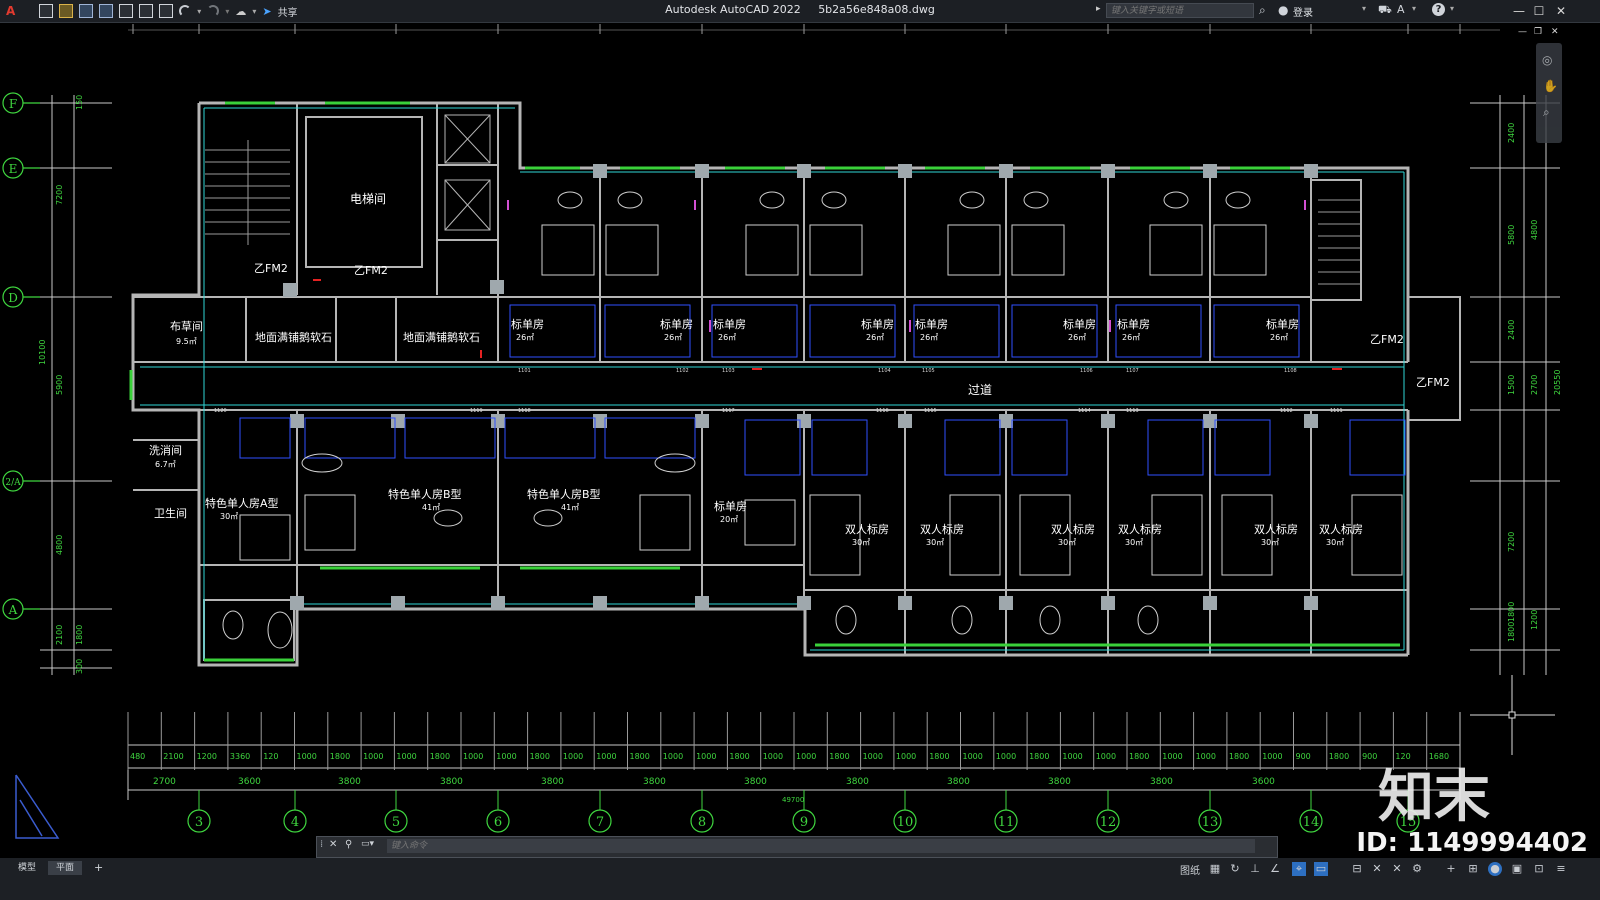 The image size is (1600, 900). I want to click on user-icon: ●, so click(1283, 10).